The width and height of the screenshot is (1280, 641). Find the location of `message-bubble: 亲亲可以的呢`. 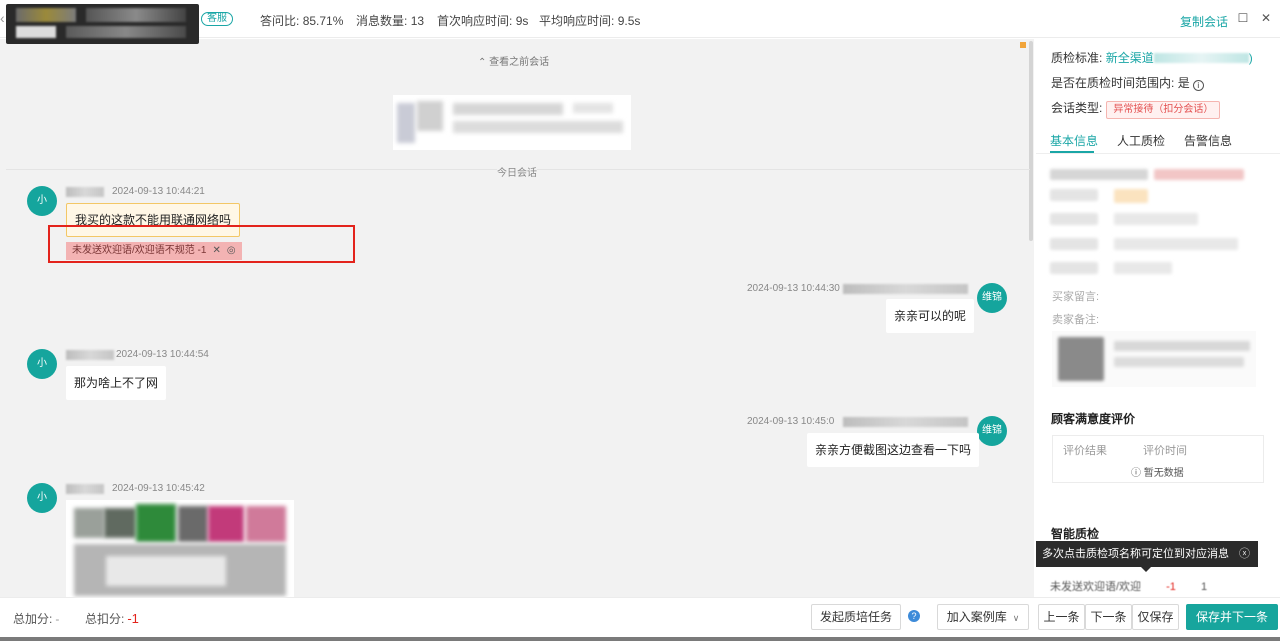

message-bubble: 亲亲可以的呢 is located at coordinates (930, 316).